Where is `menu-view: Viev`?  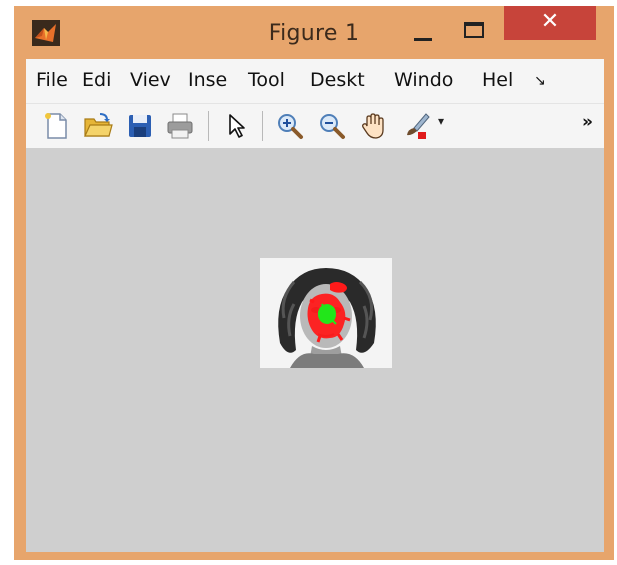 menu-view: Viev is located at coordinates (150, 80).